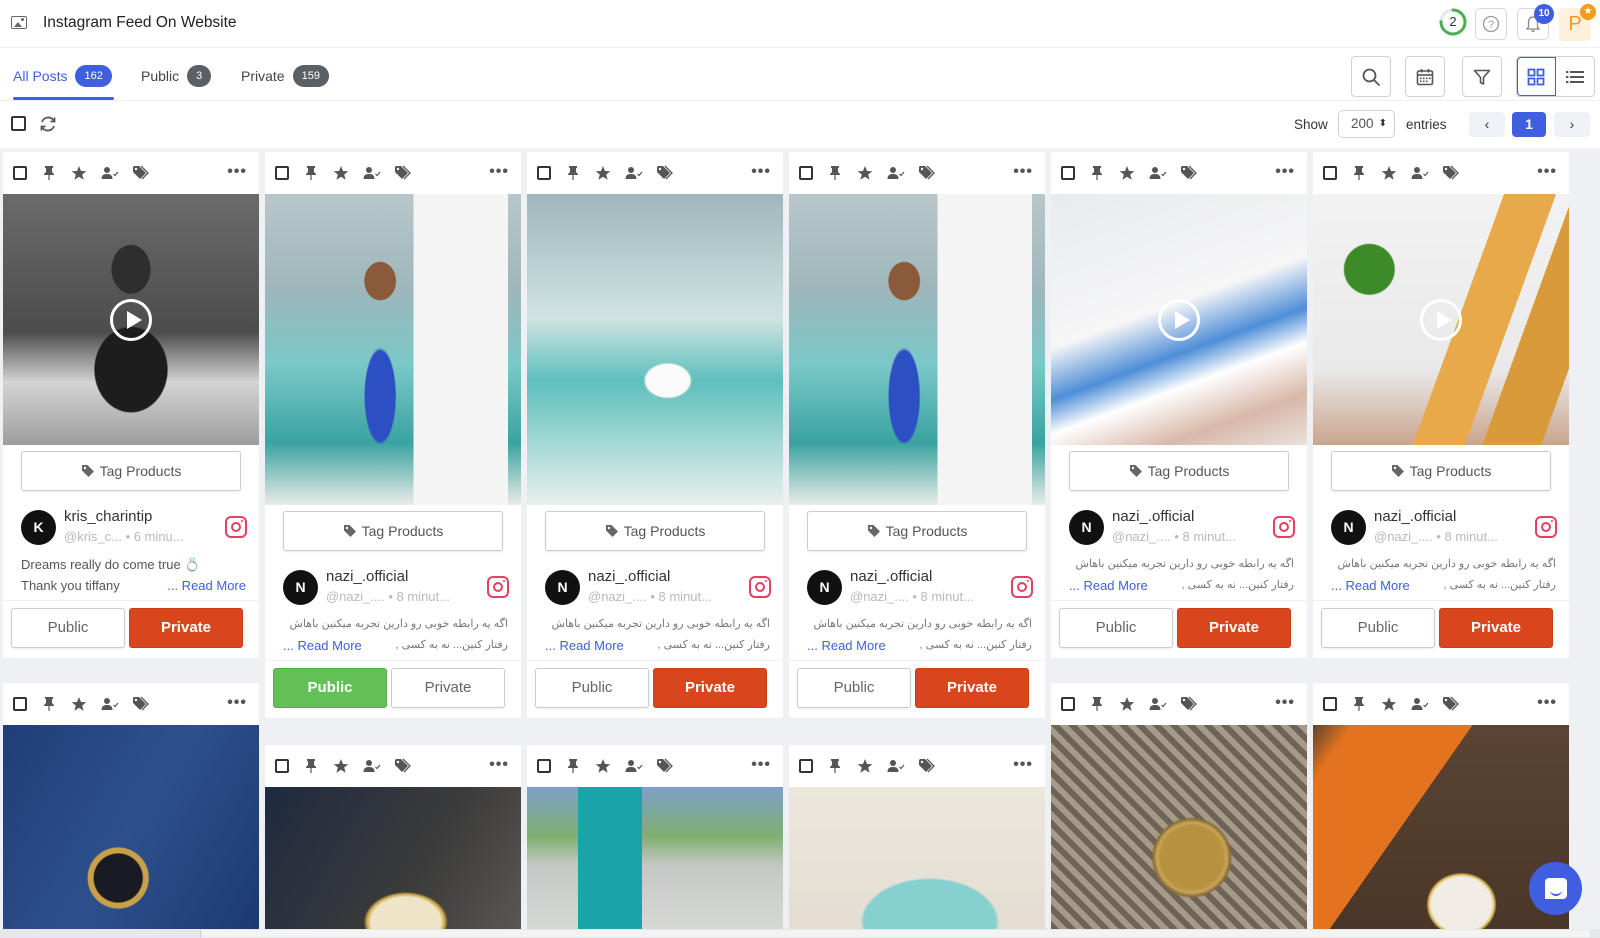 This screenshot has width=1600, height=938. I want to click on calendar-button, so click(1425, 76).